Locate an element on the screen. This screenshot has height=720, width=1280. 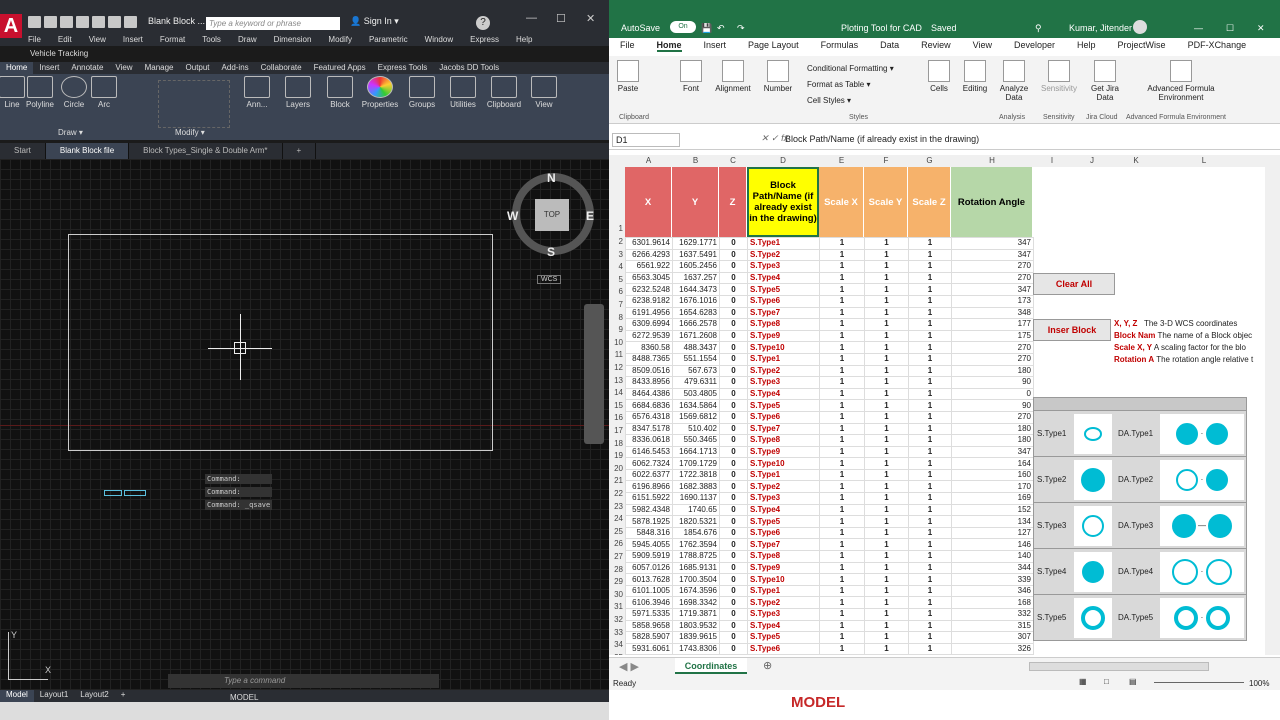
column-header: J is located at coordinates (1092, 160).